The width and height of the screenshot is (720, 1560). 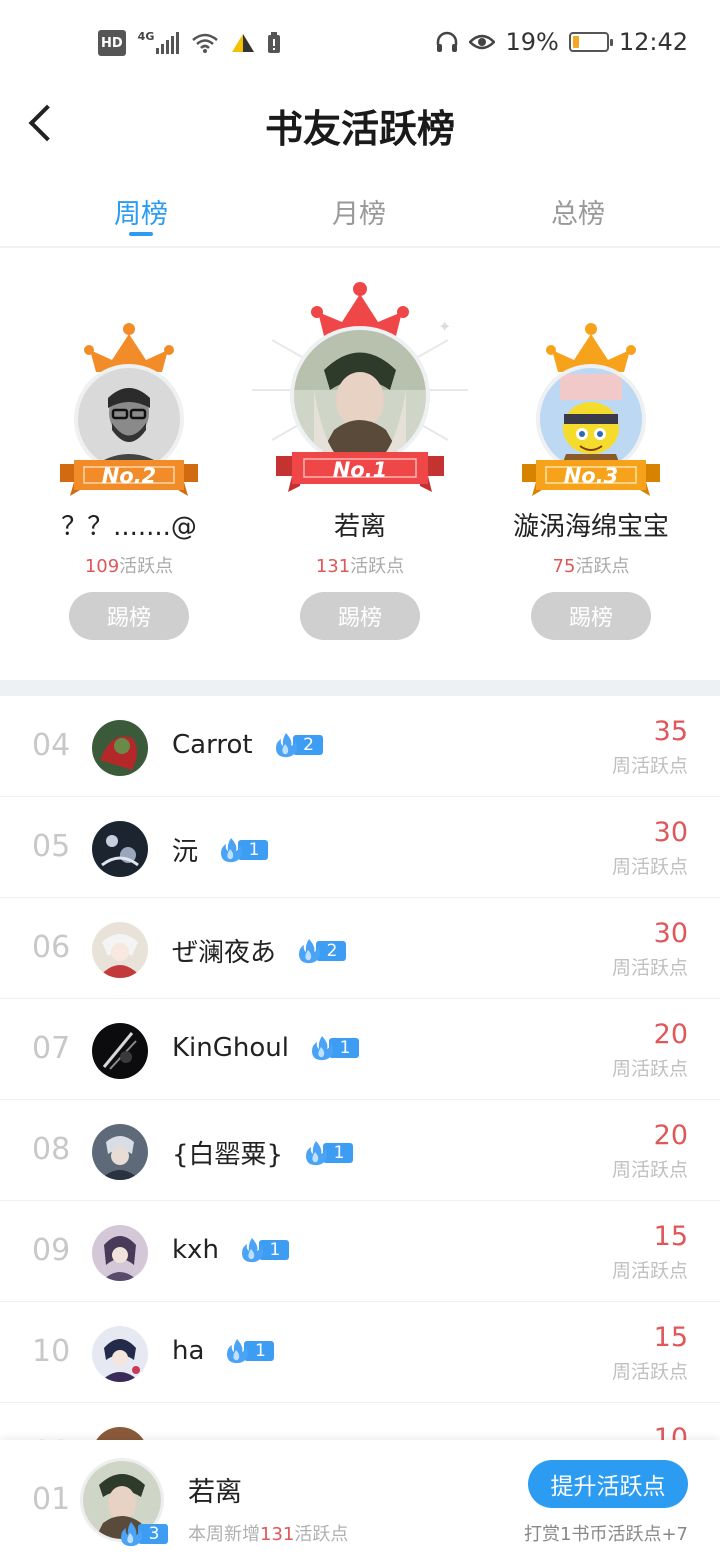 I want to click on list-item: 10 ha 1 15 周活跃点, so click(x=360, y=1352).